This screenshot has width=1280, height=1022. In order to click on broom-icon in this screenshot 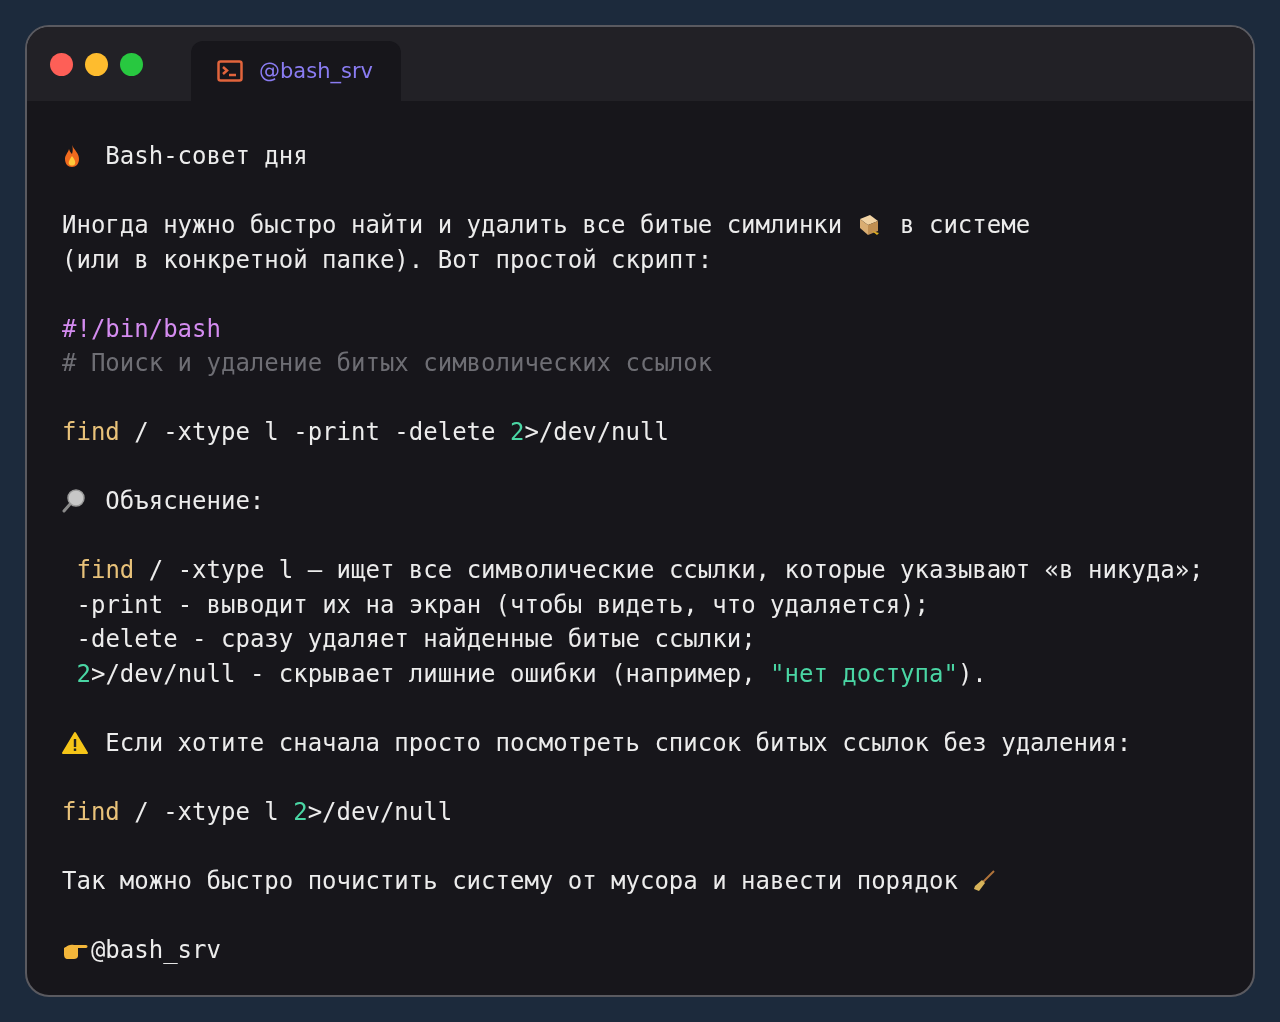, I will do `click(984, 880)`.